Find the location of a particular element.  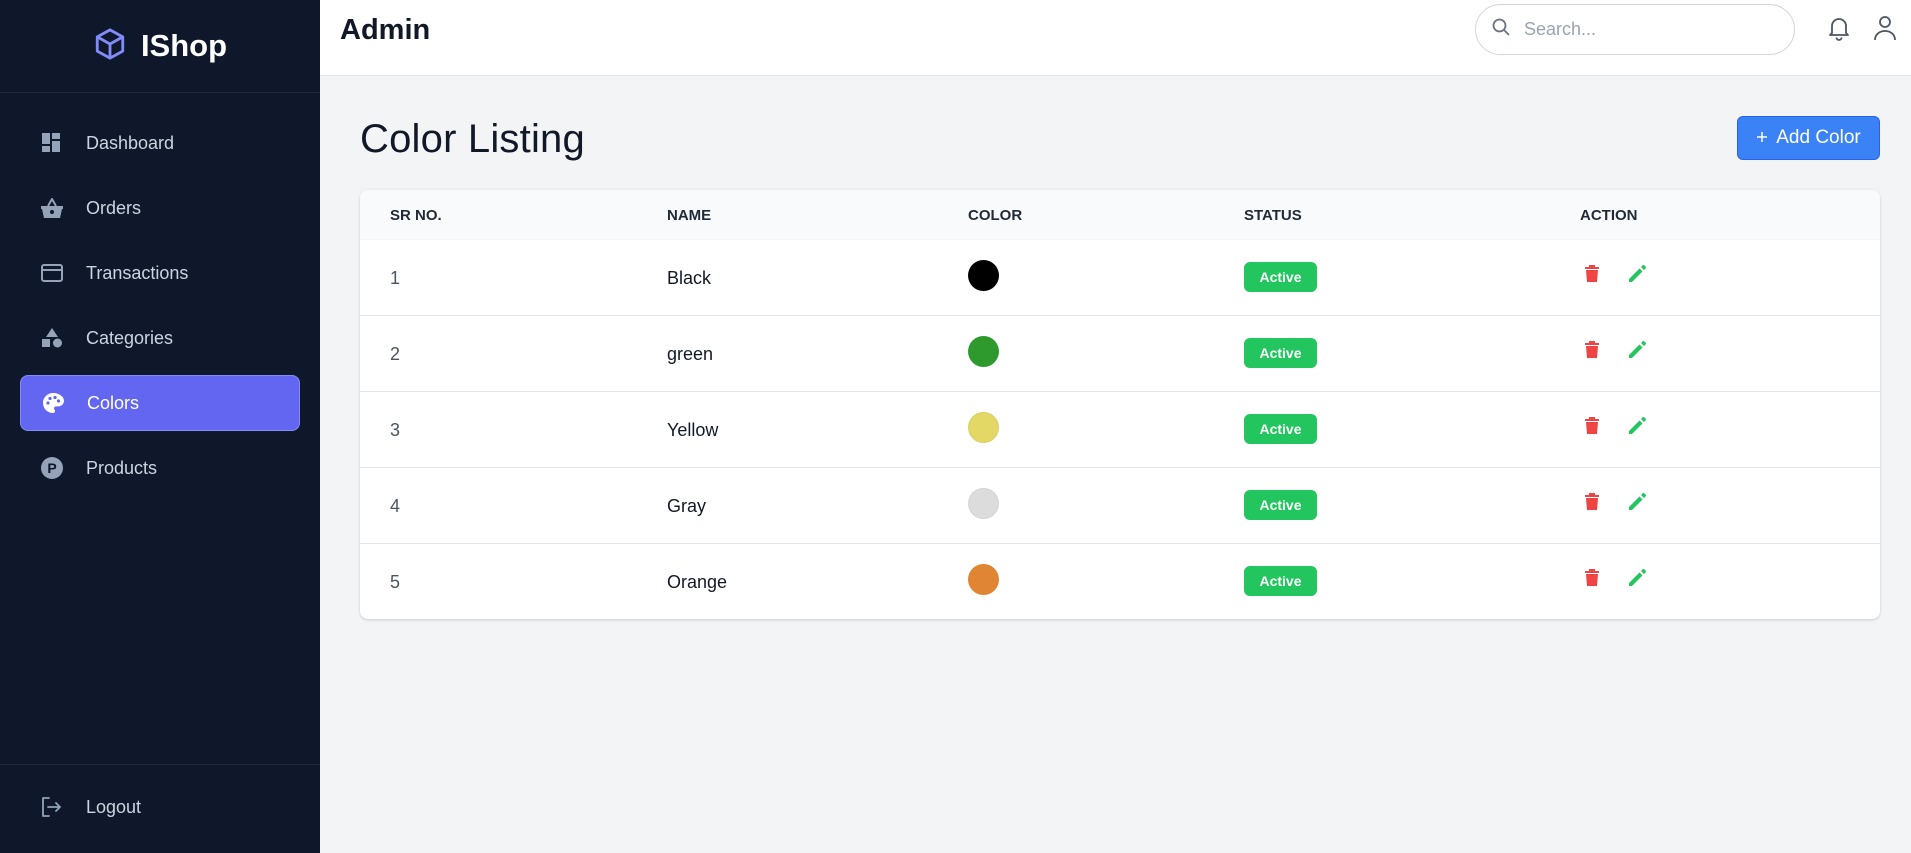

sr-no-cell: 5 is located at coordinates (395, 582).